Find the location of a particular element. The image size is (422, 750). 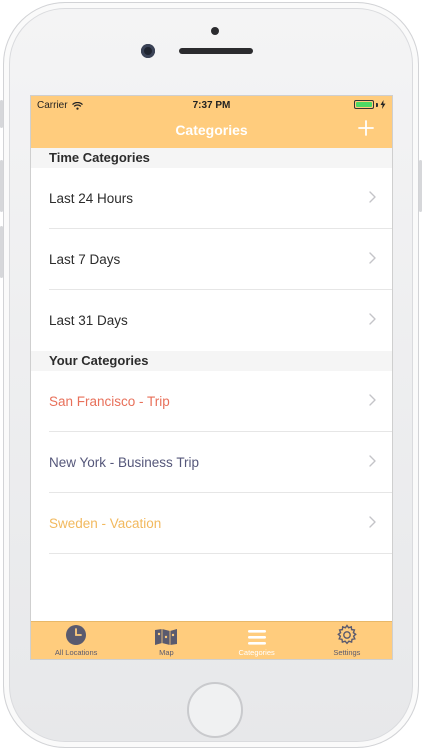

tab-label: Settings is located at coordinates (347, 652).